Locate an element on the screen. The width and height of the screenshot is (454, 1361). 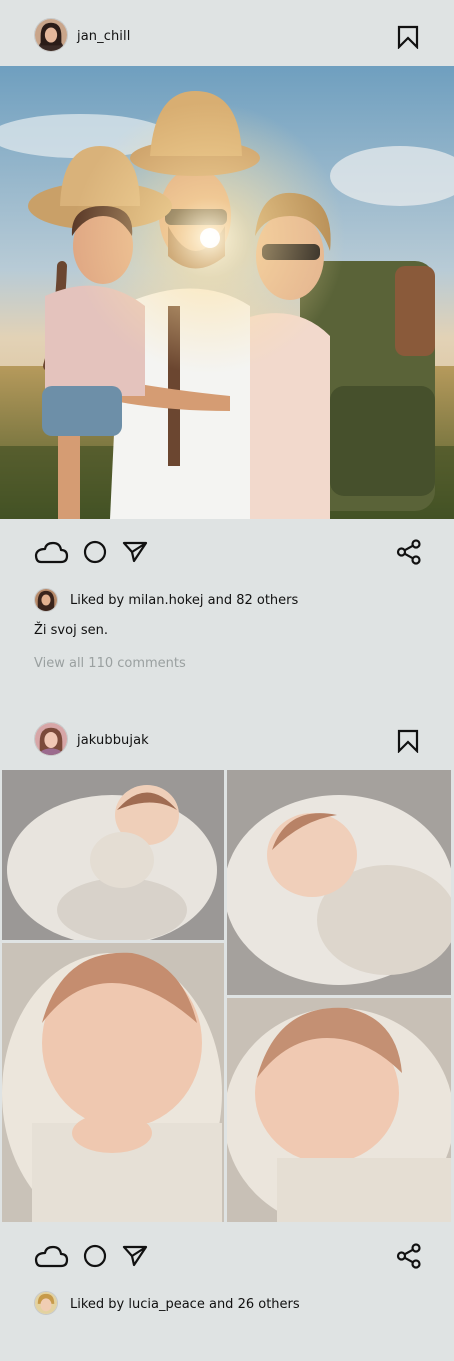
liked-by-suffix: and 82 others is located at coordinates (251, 600).